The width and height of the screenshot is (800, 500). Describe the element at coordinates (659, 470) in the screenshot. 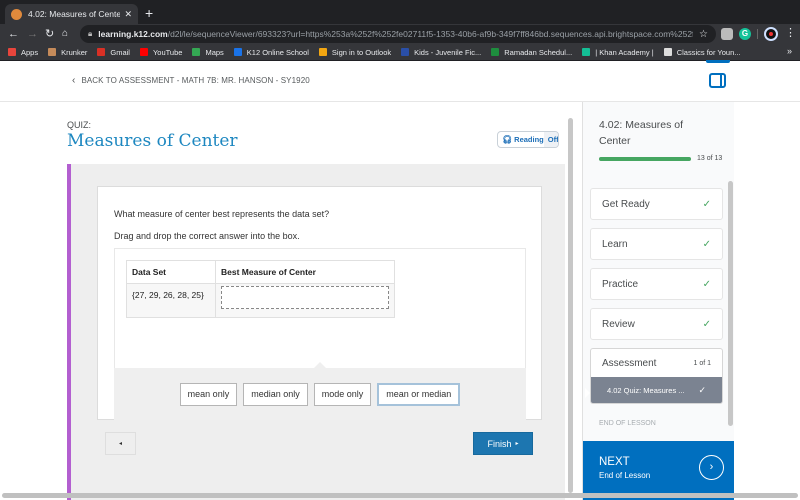

I see `next-button: NEXT End of Lesson ›` at that location.